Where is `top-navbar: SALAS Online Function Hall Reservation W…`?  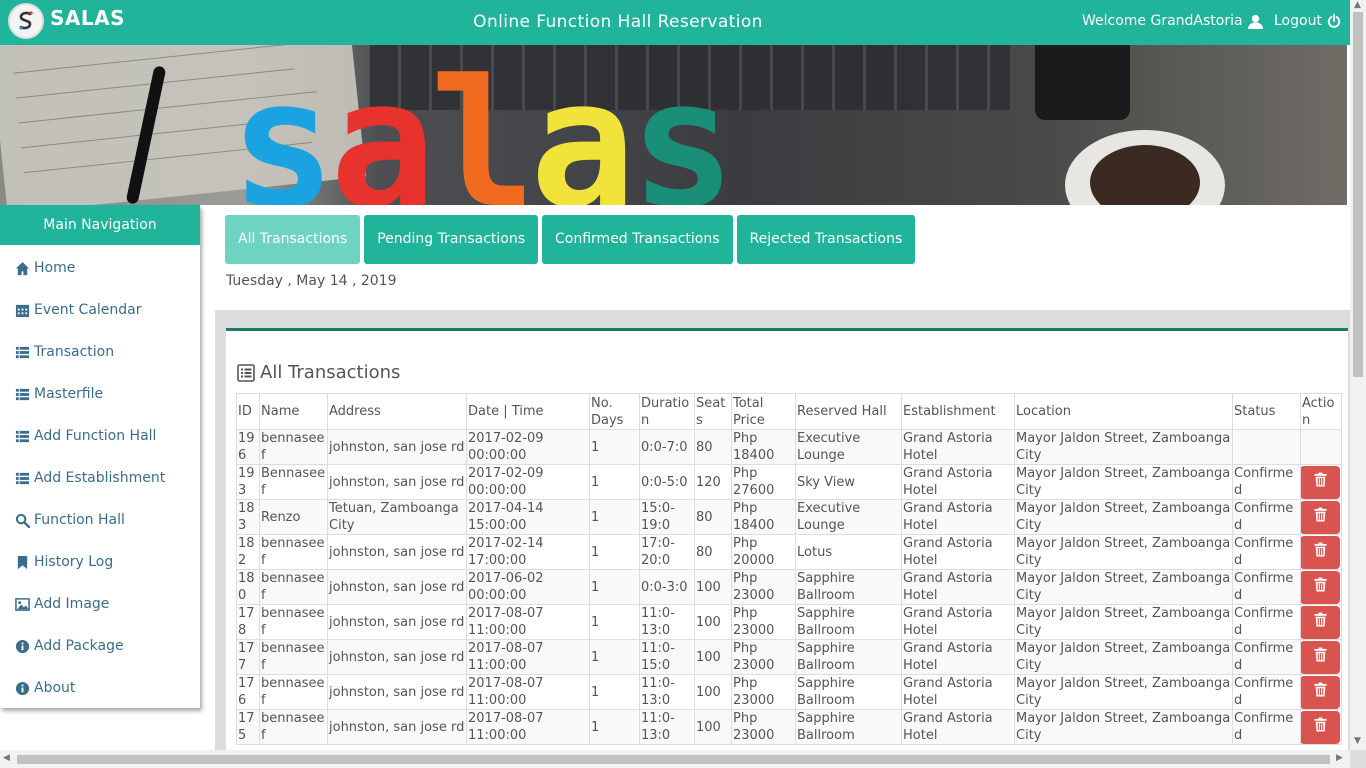
top-navbar: SALAS Online Function Hall Reservation W… is located at coordinates (675, 22).